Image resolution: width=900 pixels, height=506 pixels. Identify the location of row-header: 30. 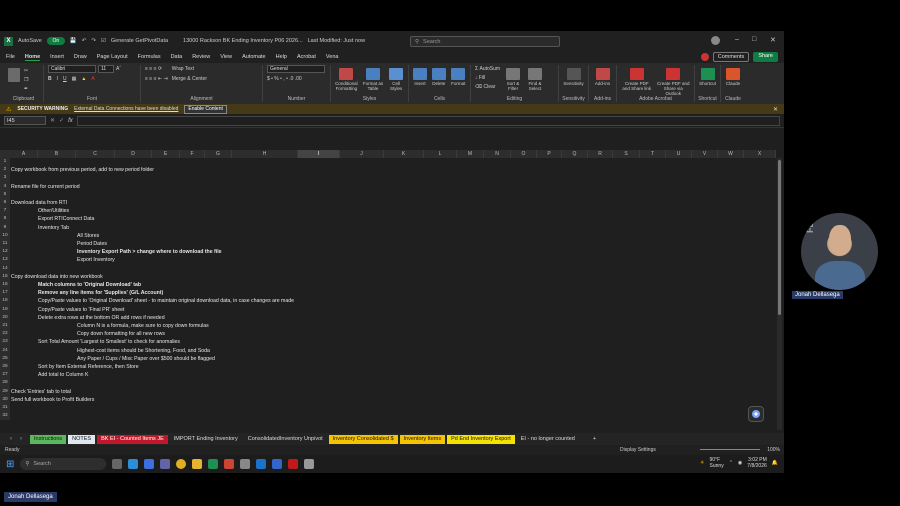
(5, 399).